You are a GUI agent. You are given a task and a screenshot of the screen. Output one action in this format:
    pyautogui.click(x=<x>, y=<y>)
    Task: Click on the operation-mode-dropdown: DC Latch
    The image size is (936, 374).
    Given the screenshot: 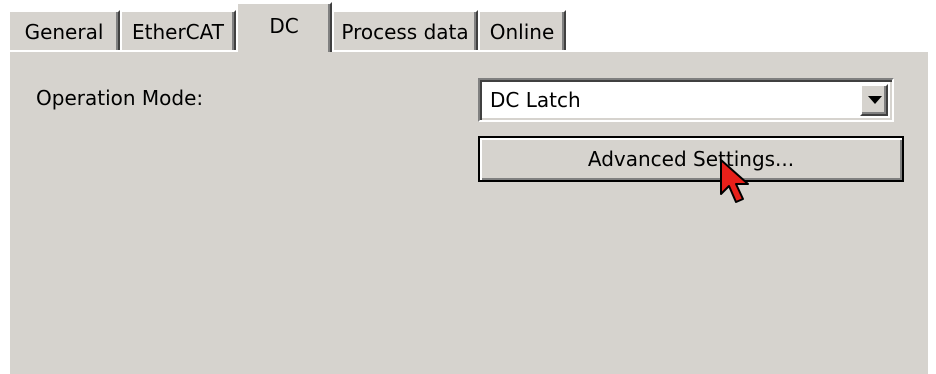 What is the action you would take?
    pyautogui.click(x=686, y=100)
    